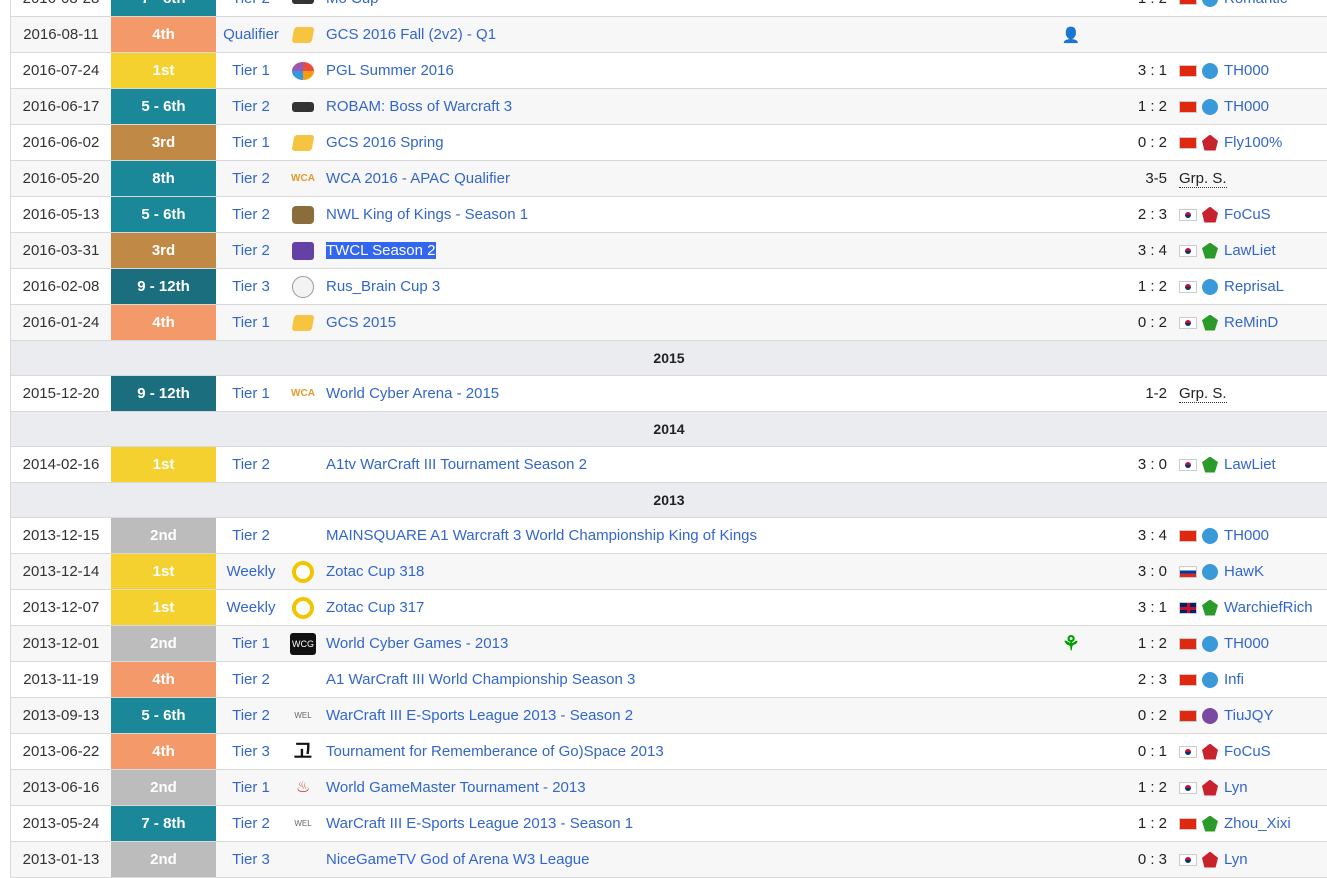  I want to click on tournament-link: NiceGameTV God of Arena W3 League, so click(457, 859).